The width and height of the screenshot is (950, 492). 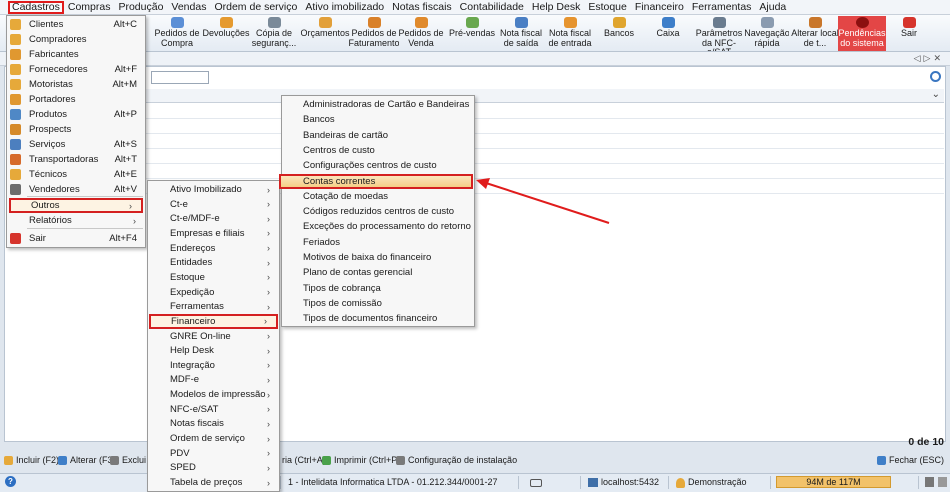 What do you see at coordinates (76, 84) in the screenshot?
I see `menu-item-motoristas: Motoristas Alt+M` at bounding box center [76, 84].